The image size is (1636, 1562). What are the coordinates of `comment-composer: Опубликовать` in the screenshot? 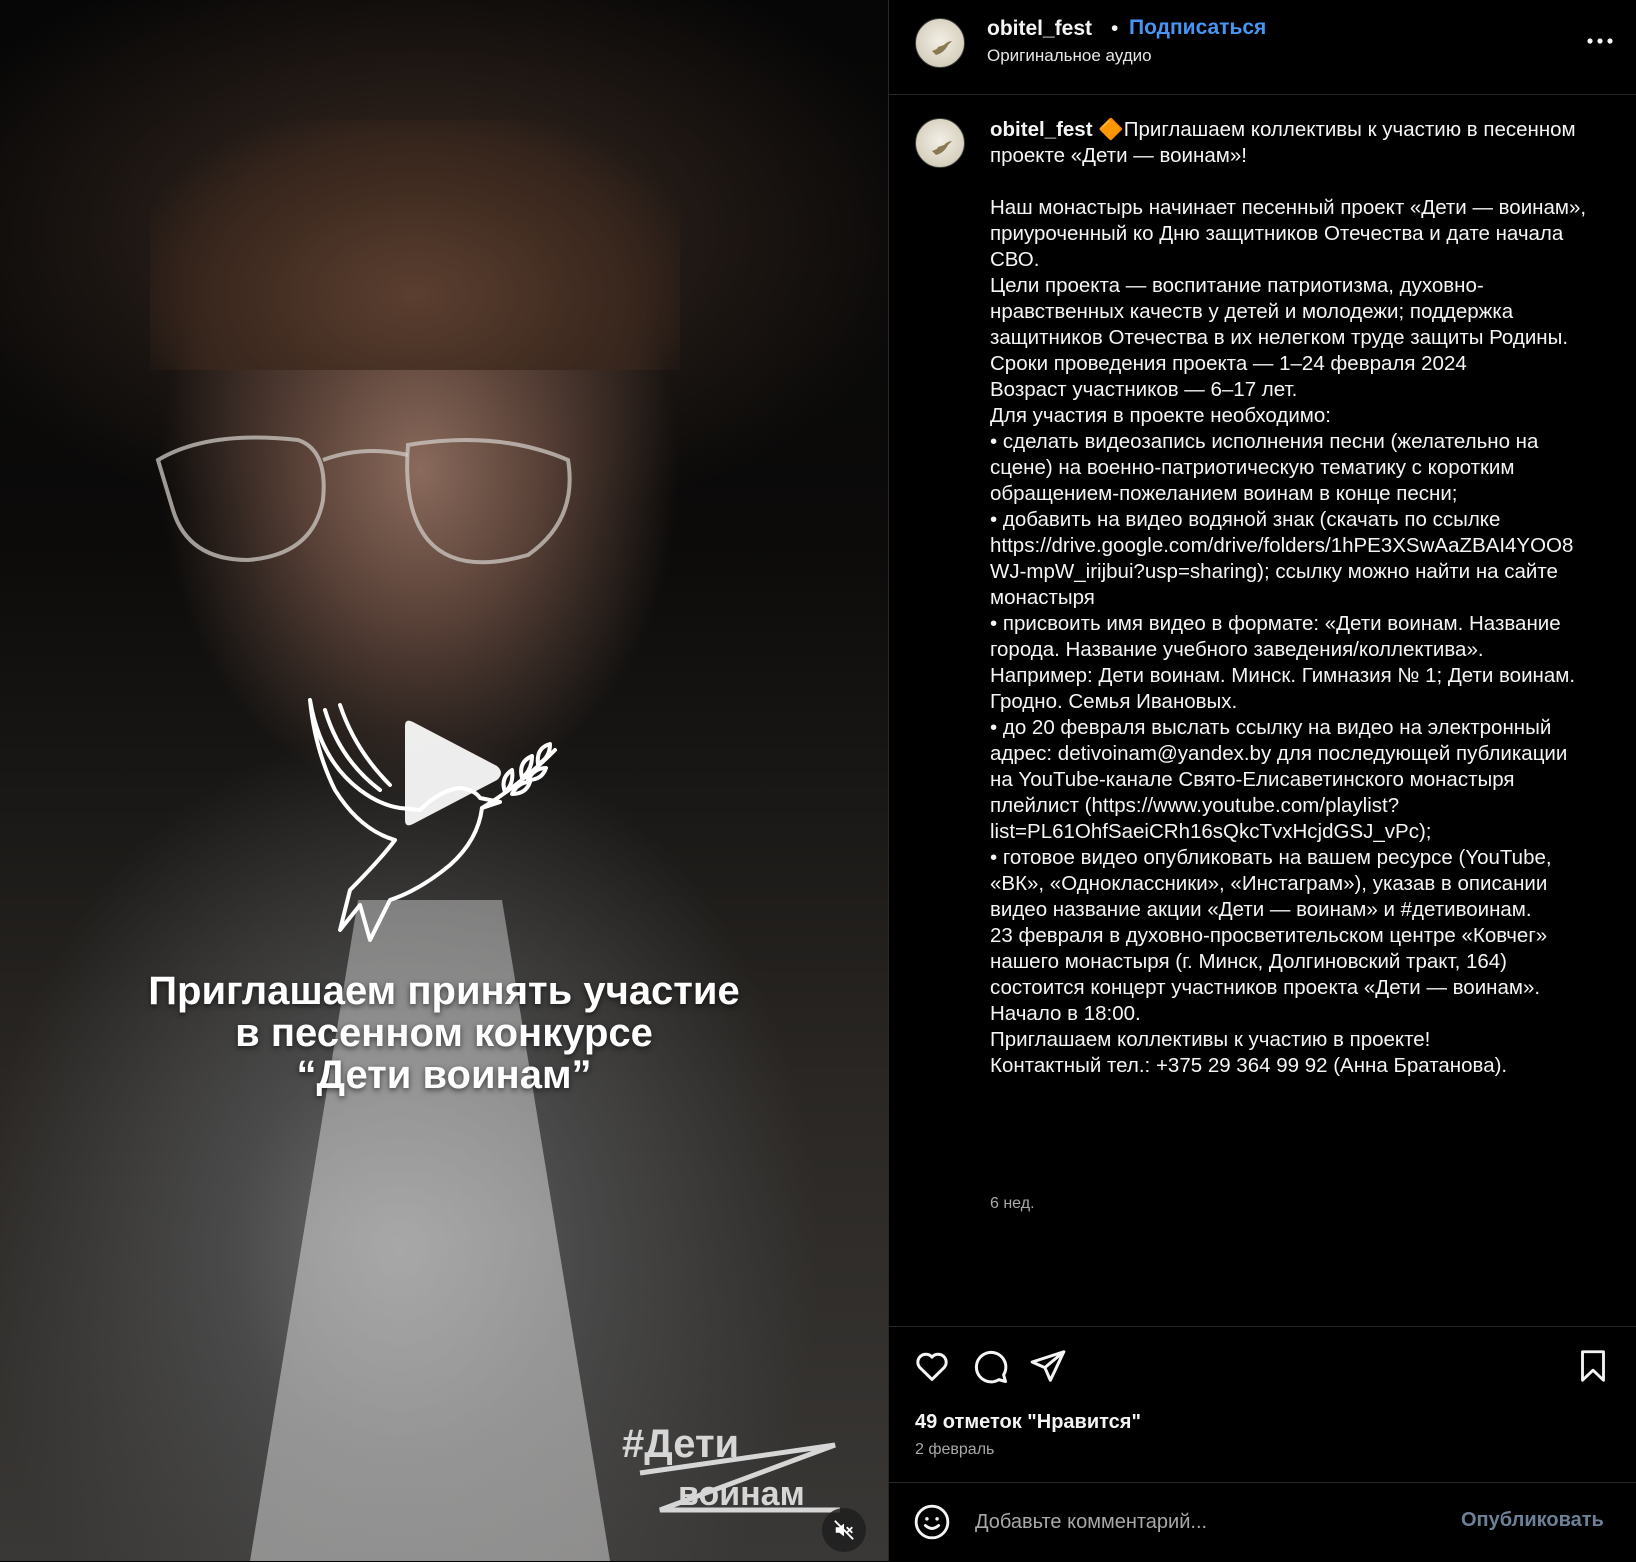 It's located at (1262, 1522).